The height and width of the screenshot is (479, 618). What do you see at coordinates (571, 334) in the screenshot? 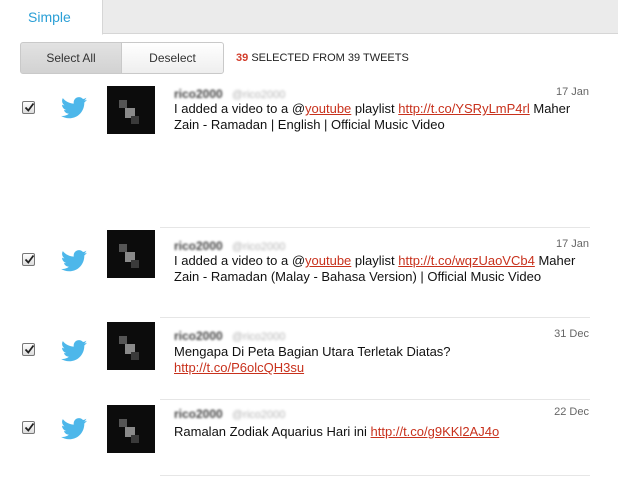
I see `tweet-date: 31 Dec` at bounding box center [571, 334].